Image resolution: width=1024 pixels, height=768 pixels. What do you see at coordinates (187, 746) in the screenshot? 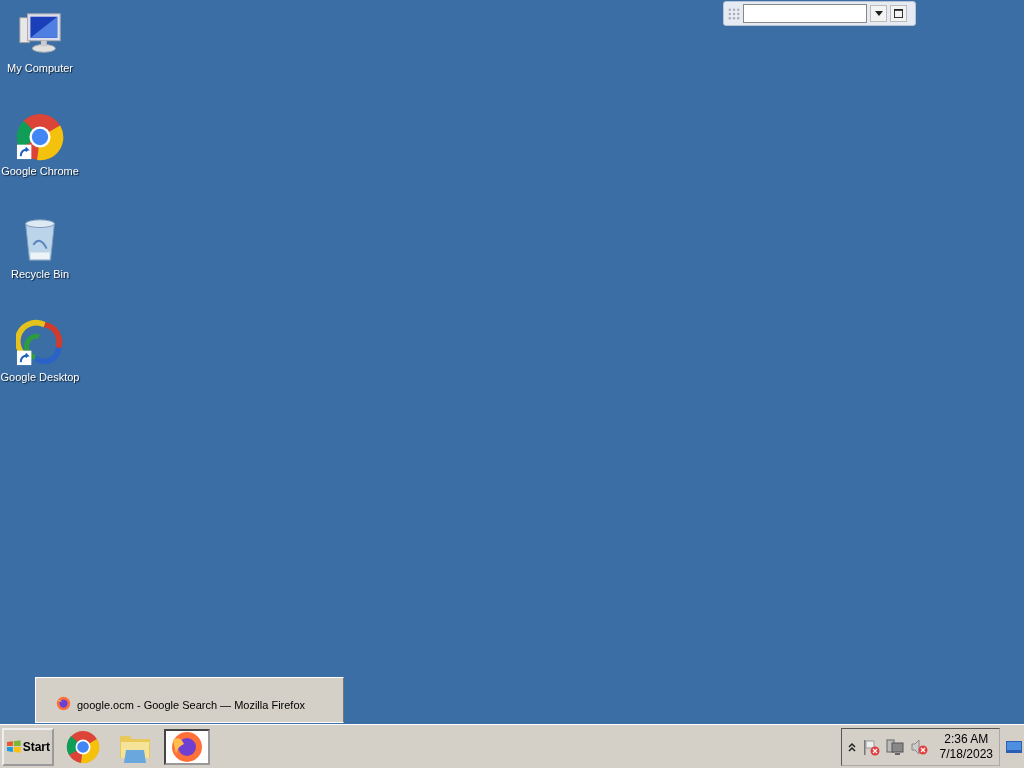
I see `firefox-taskbar-button` at bounding box center [187, 746].